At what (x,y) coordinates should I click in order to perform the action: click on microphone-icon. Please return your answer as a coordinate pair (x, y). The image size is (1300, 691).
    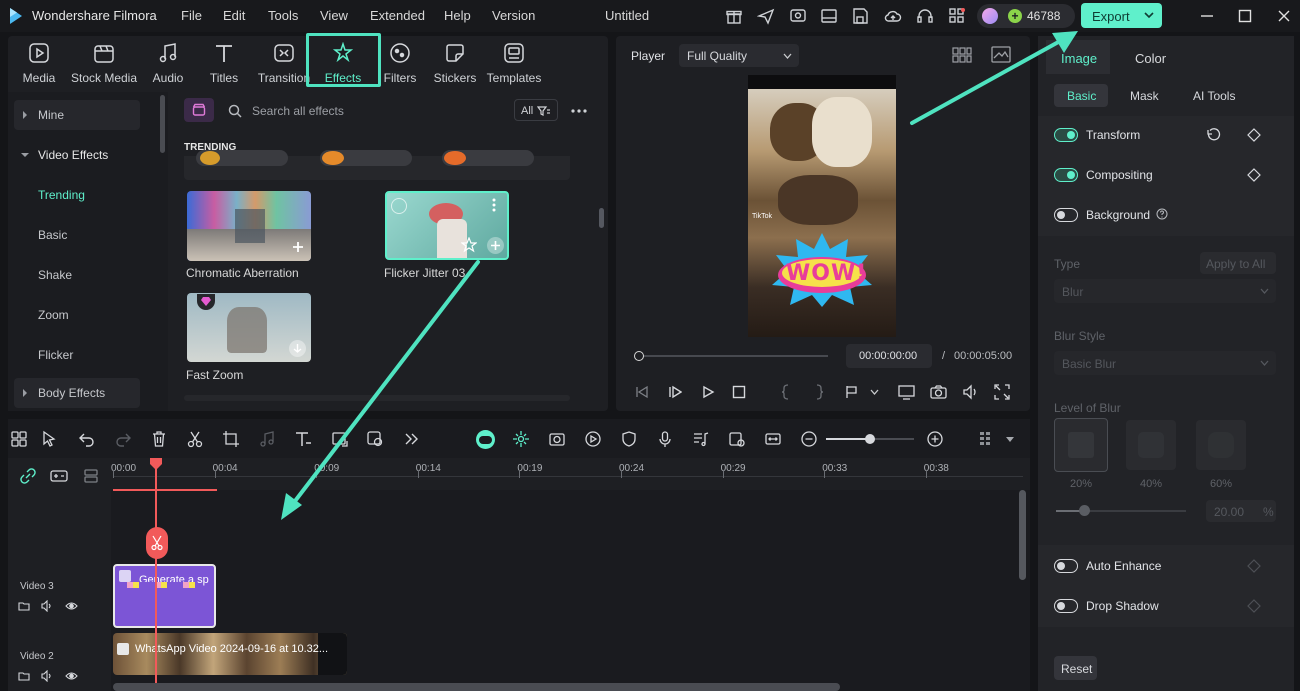
    Looking at the image, I should click on (665, 439).